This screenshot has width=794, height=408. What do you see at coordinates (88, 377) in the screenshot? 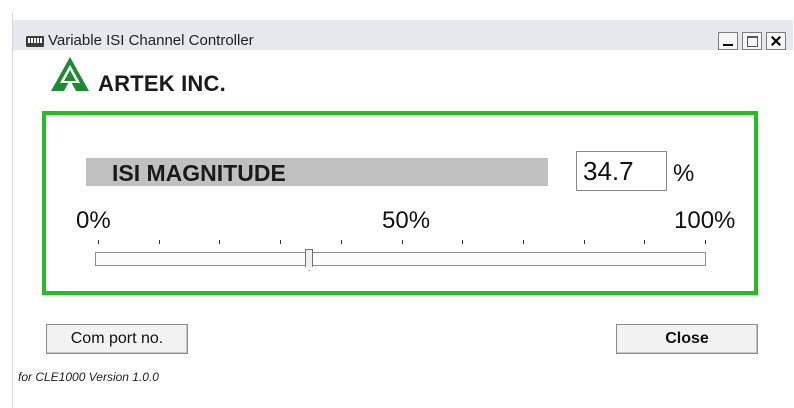
I see `version-text: for CLE1000 Version 1.0.0` at bounding box center [88, 377].